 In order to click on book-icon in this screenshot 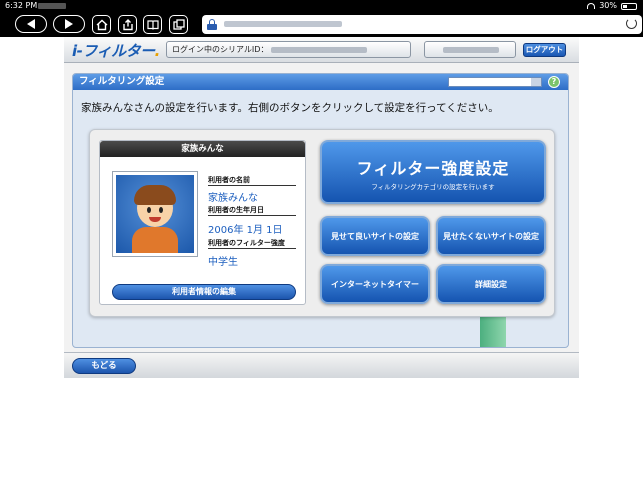, I will do `click(152, 24)`.